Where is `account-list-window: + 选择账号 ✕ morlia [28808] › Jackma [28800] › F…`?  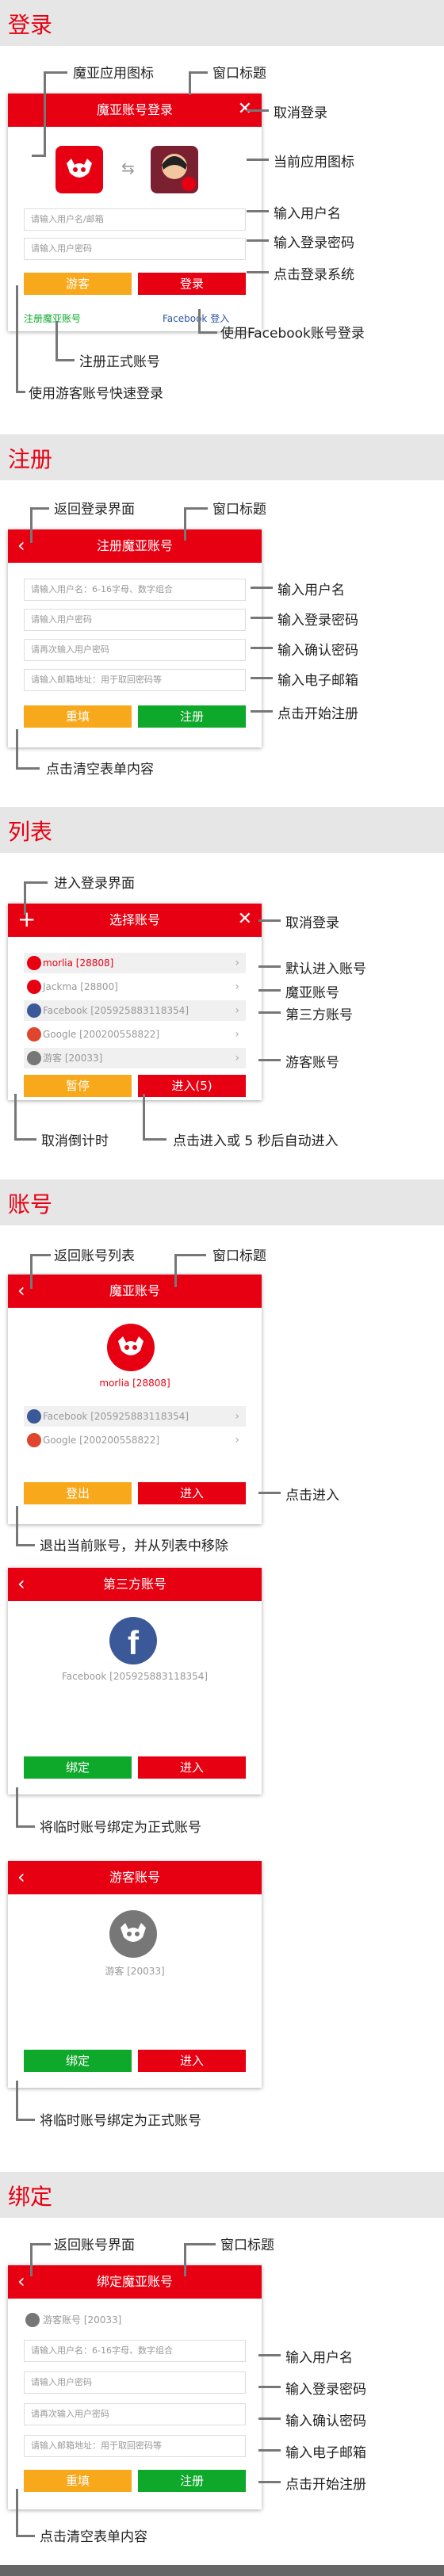
account-list-window: + 选择账号 ✕ morlia [28808] › Jackma [28800] › F… is located at coordinates (135, 1002).